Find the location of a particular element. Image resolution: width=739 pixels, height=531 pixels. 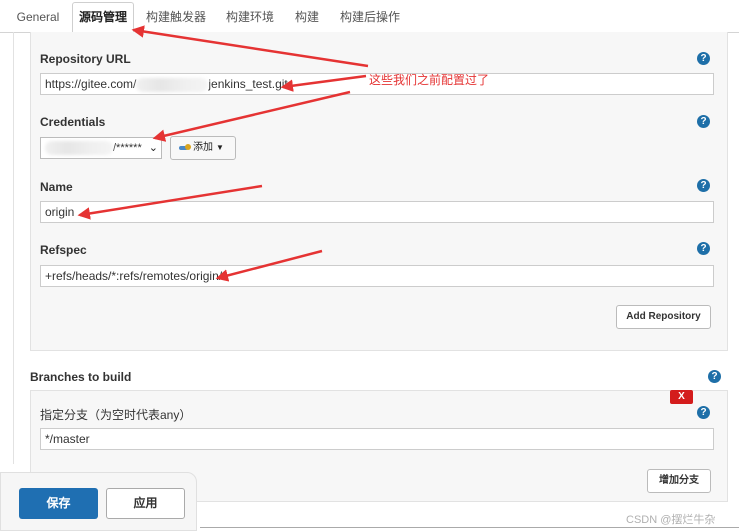

name-help-icon: ? is located at coordinates (703, 185).